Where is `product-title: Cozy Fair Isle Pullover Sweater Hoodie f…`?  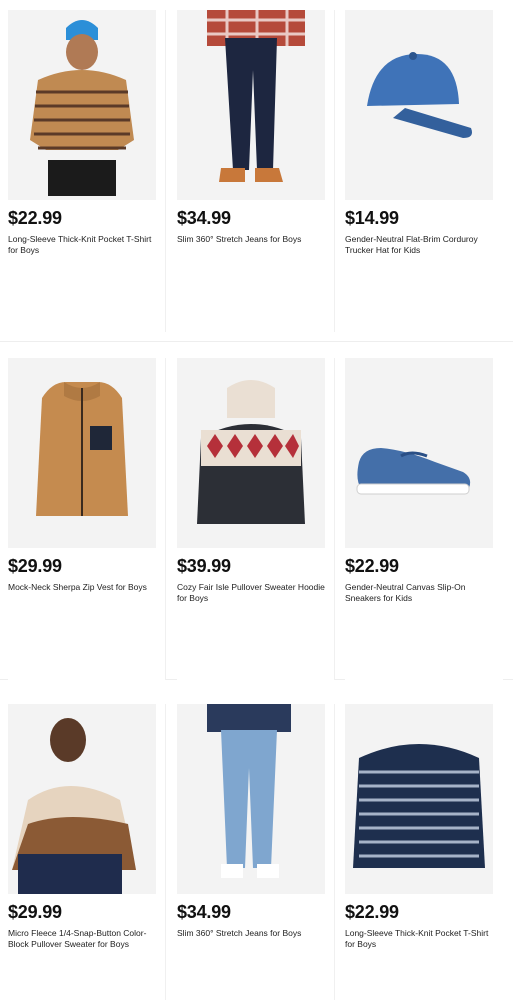 product-title: Cozy Fair Isle Pullover Sweater Hoodie f… is located at coordinates (251, 593).